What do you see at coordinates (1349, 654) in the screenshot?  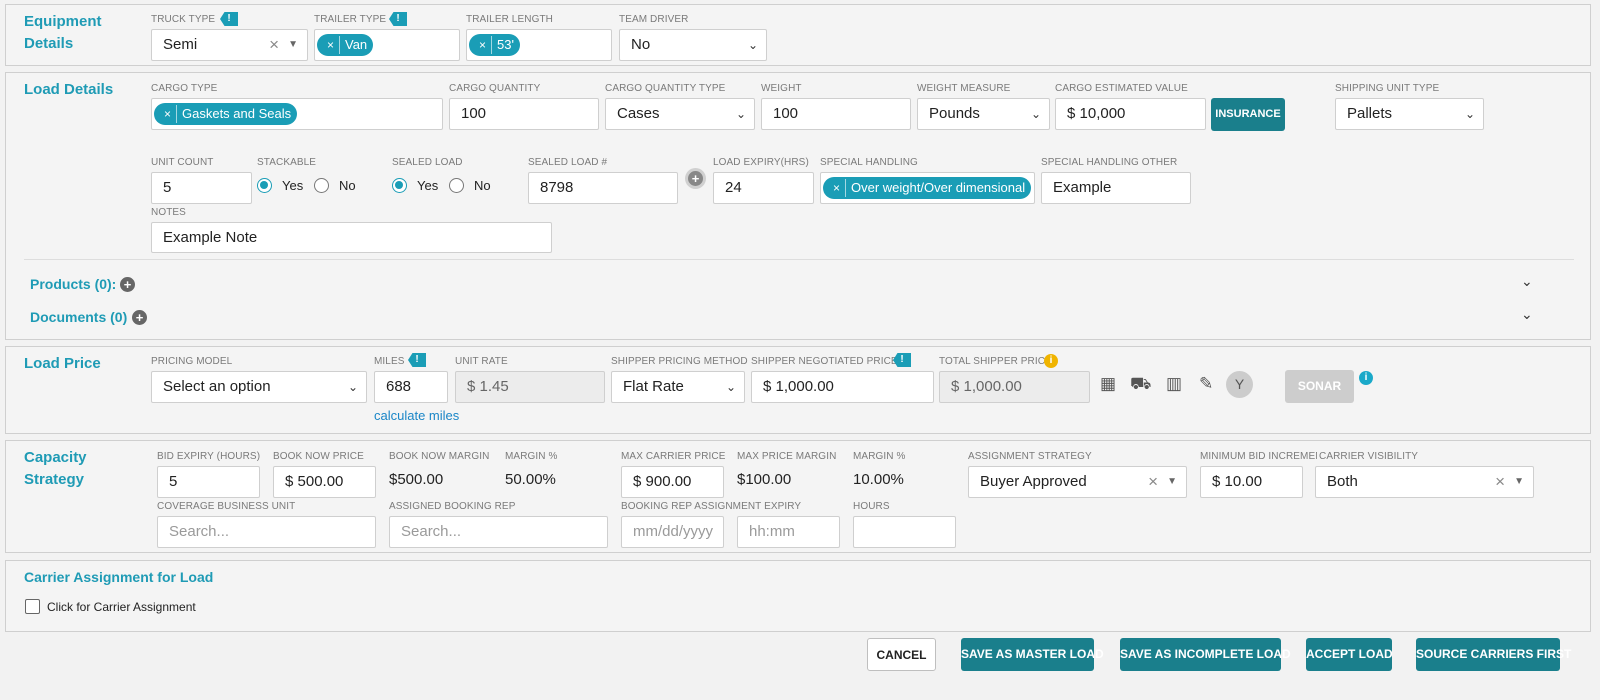 I see `accept-load-button: ACCEPT LOAD` at bounding box center [1349, 654].